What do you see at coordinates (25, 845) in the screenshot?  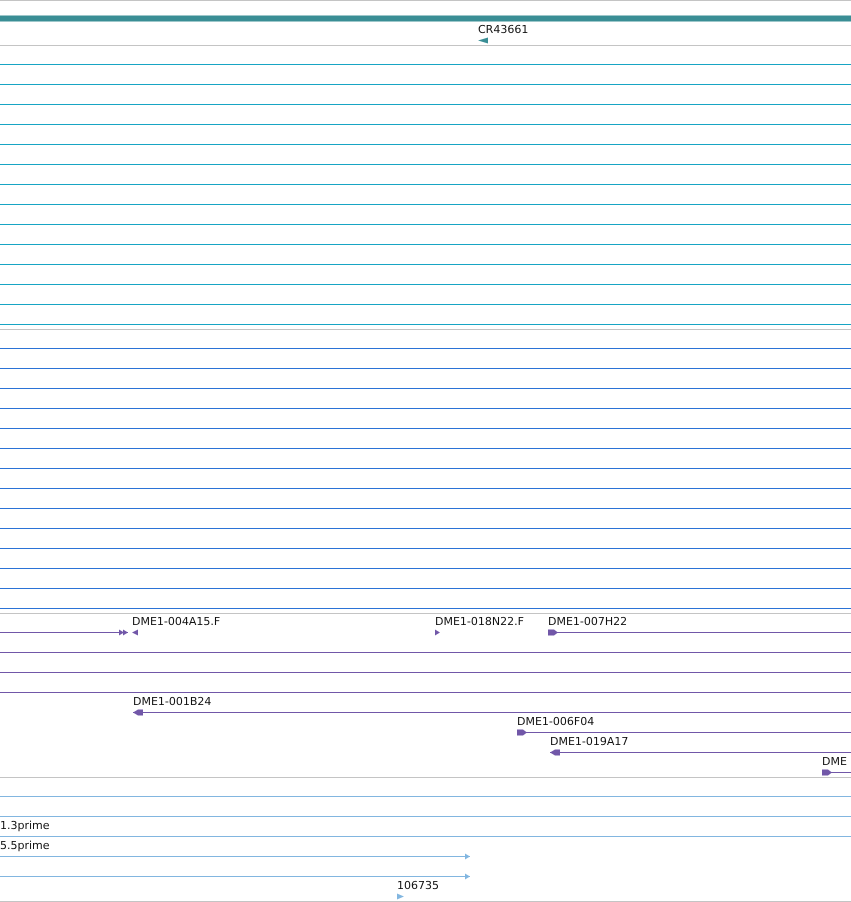 I see `feature-label: 5.5prime` at bounding box center [25, 845].